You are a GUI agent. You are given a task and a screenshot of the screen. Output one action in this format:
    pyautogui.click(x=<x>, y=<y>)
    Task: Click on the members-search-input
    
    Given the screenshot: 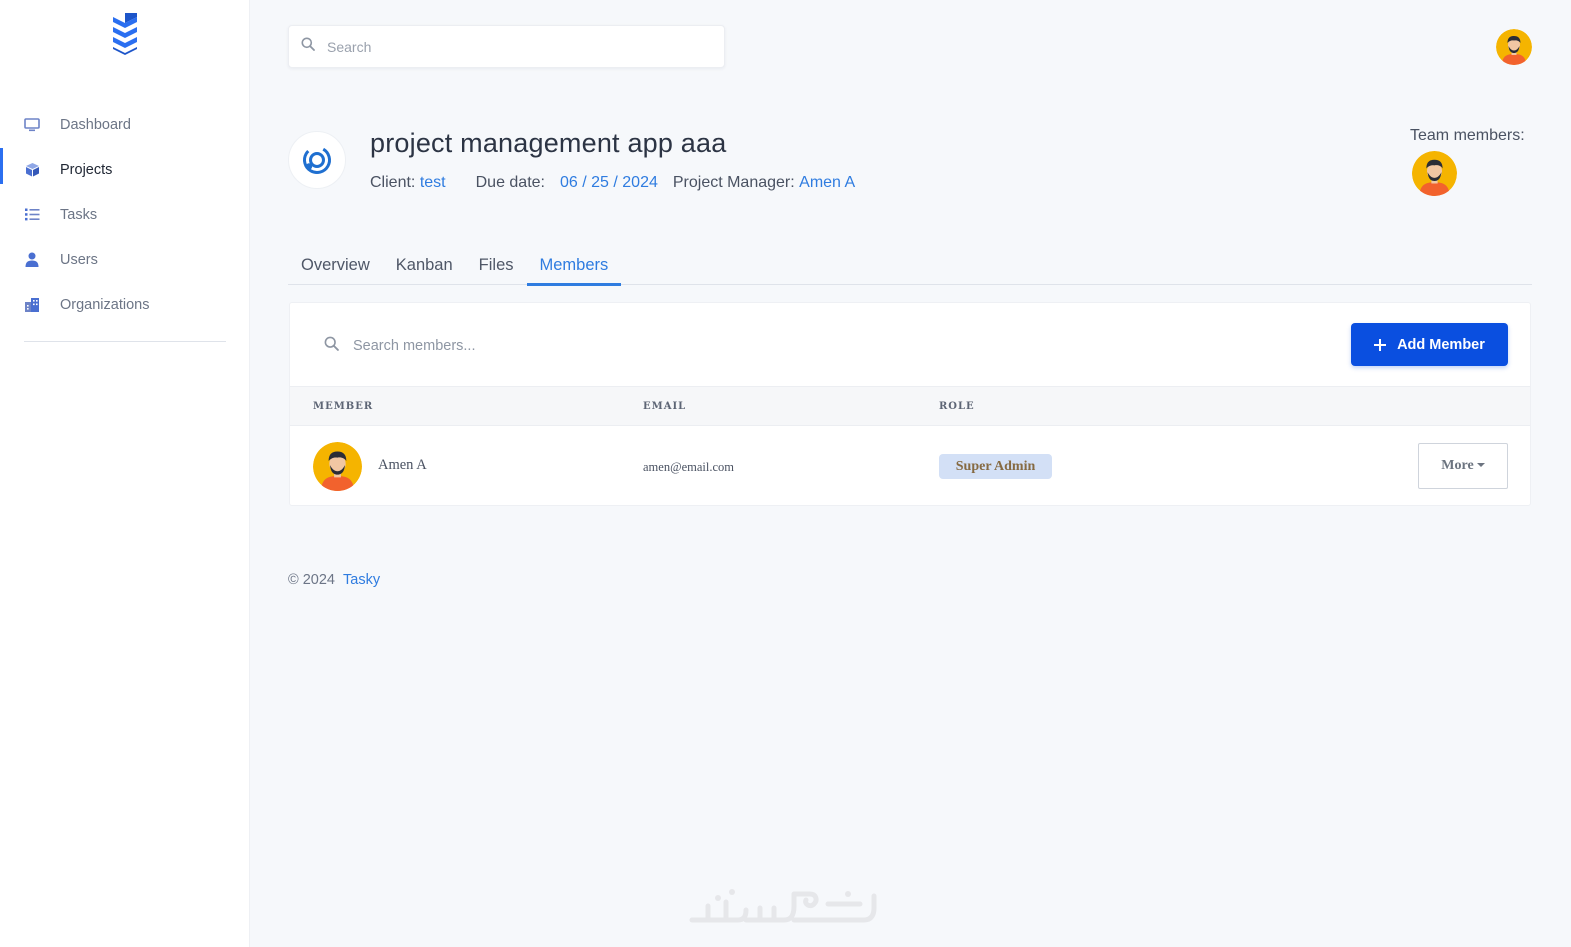 What is the action you would take?
    pyautogui.click(x=501, y=346)
    